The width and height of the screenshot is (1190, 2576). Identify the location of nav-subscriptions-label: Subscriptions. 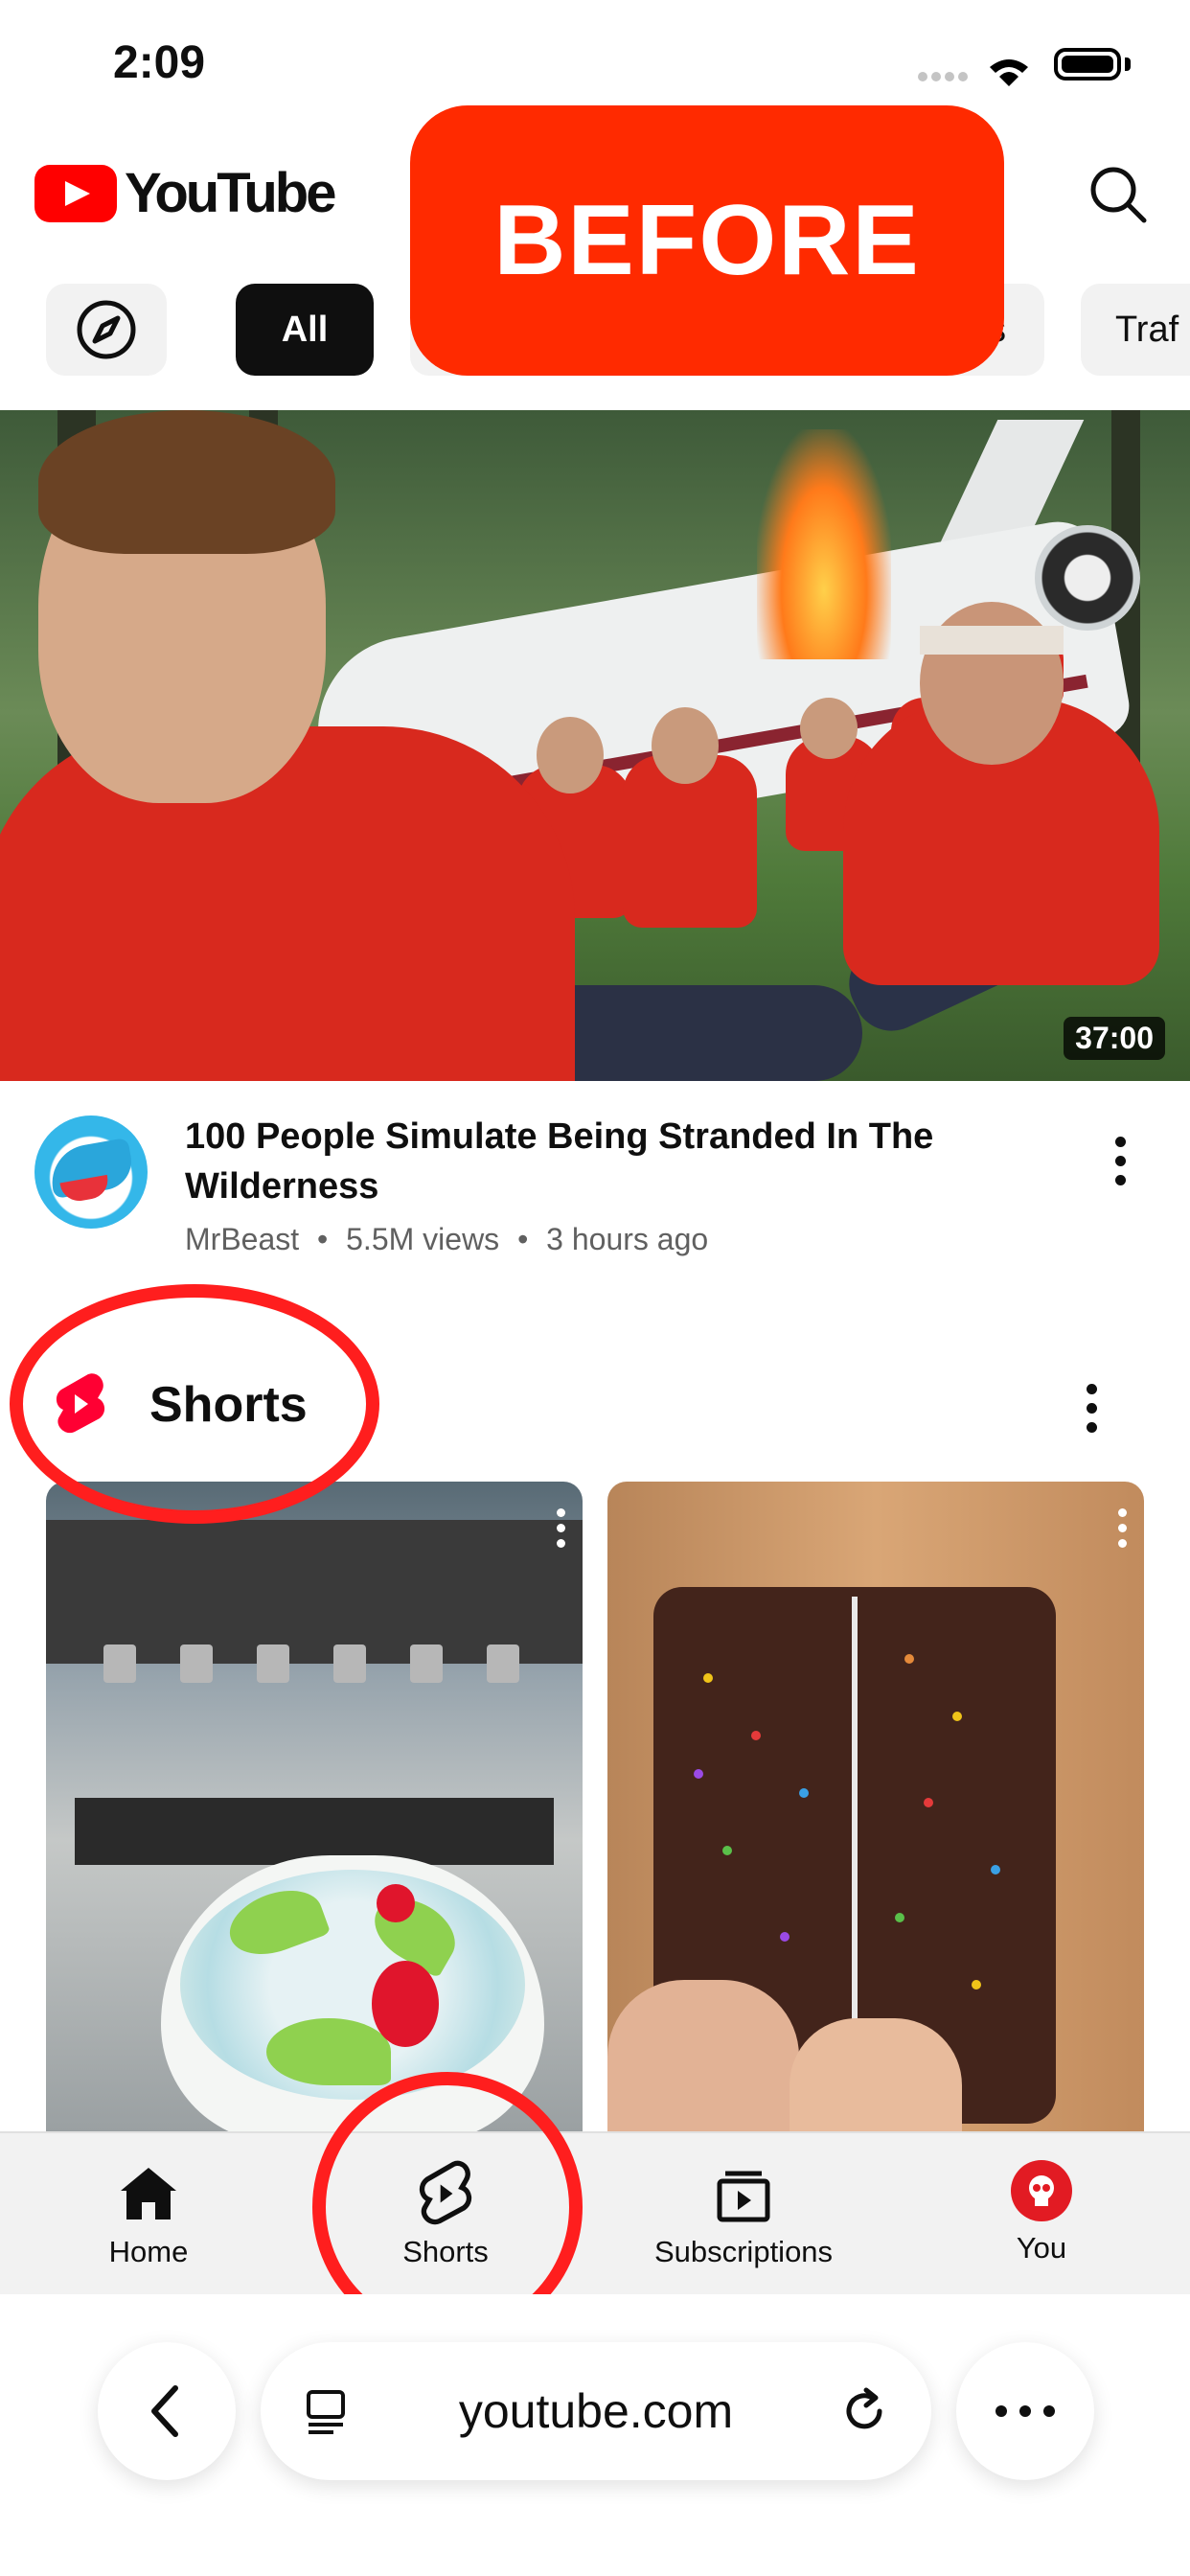
(744, 2251).